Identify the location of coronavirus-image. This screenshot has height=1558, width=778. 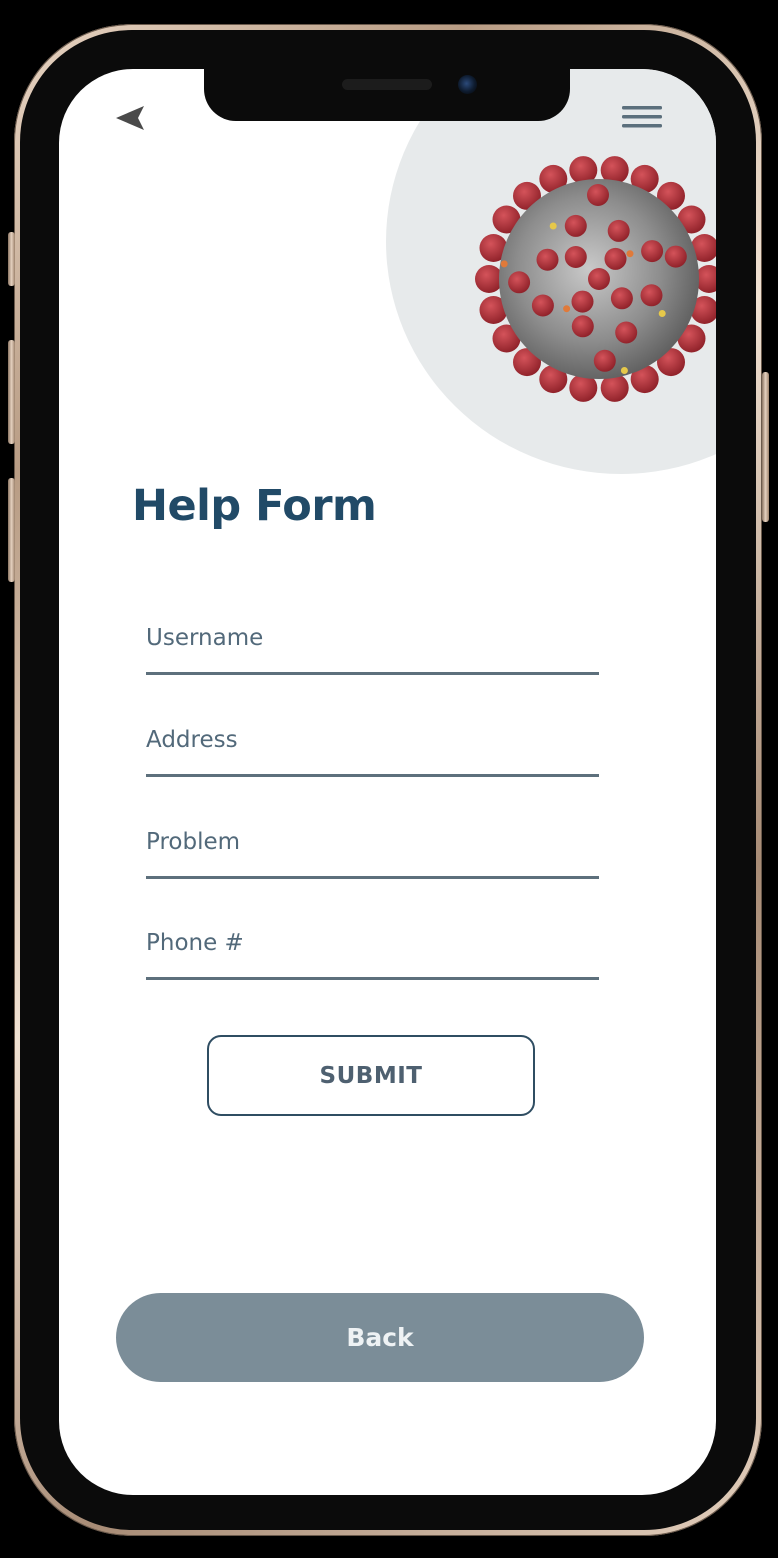
(595, 279).